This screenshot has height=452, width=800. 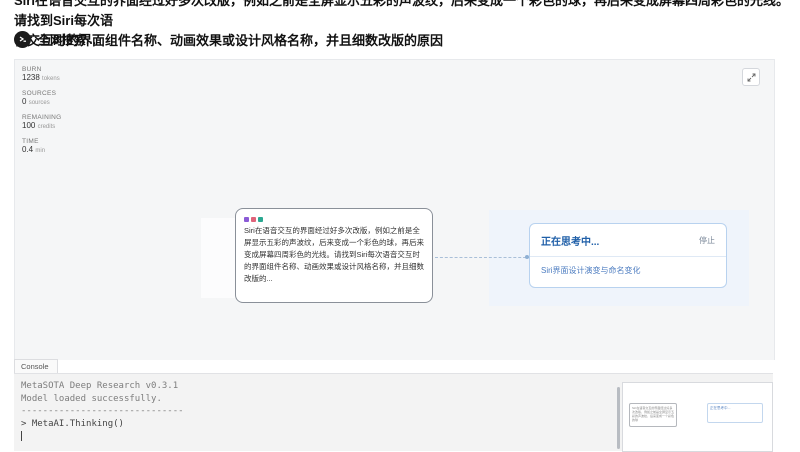 I want to click on subtask-item: Siri界面设计演变与命名变化, so click(x=628, y=270).